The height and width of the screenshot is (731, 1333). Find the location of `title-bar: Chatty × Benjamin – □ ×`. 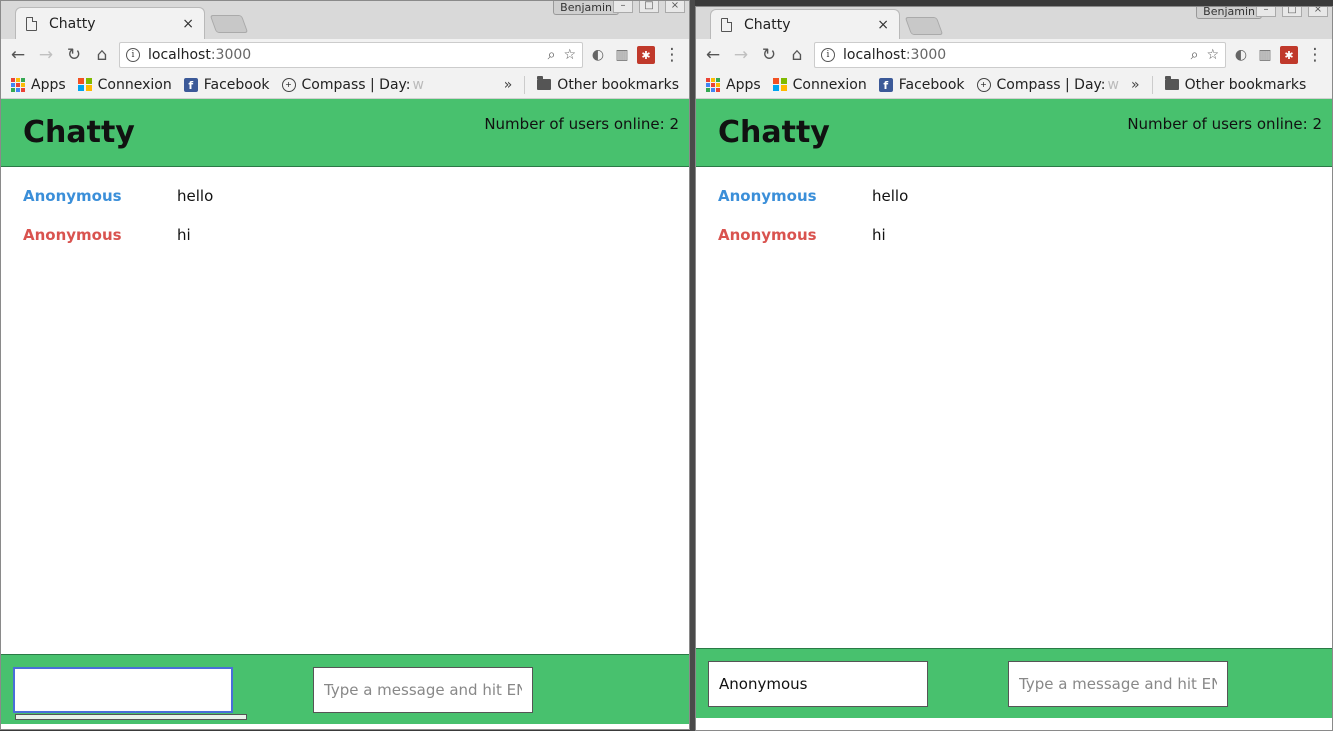

title-bar: Chatty × Benjamin – □ × is located at coordinates (345, 20).